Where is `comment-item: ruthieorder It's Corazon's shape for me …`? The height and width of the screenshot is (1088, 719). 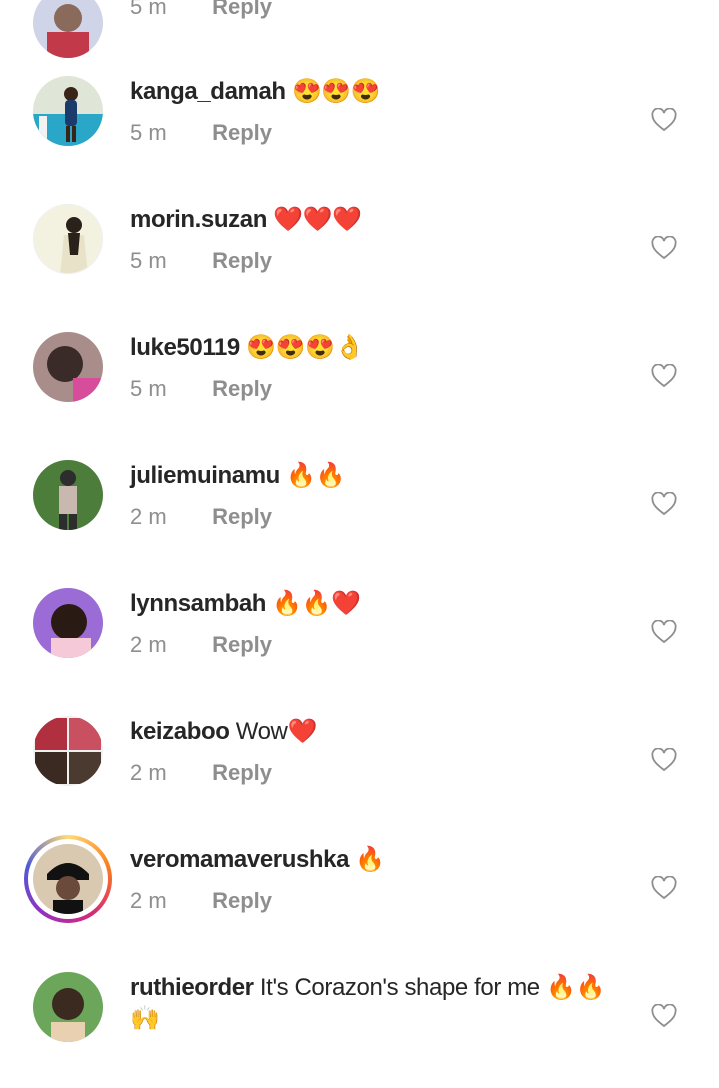 comment-item: ruthieorder It's Corazon's shape for me … is located at coordinates (359, 1024).